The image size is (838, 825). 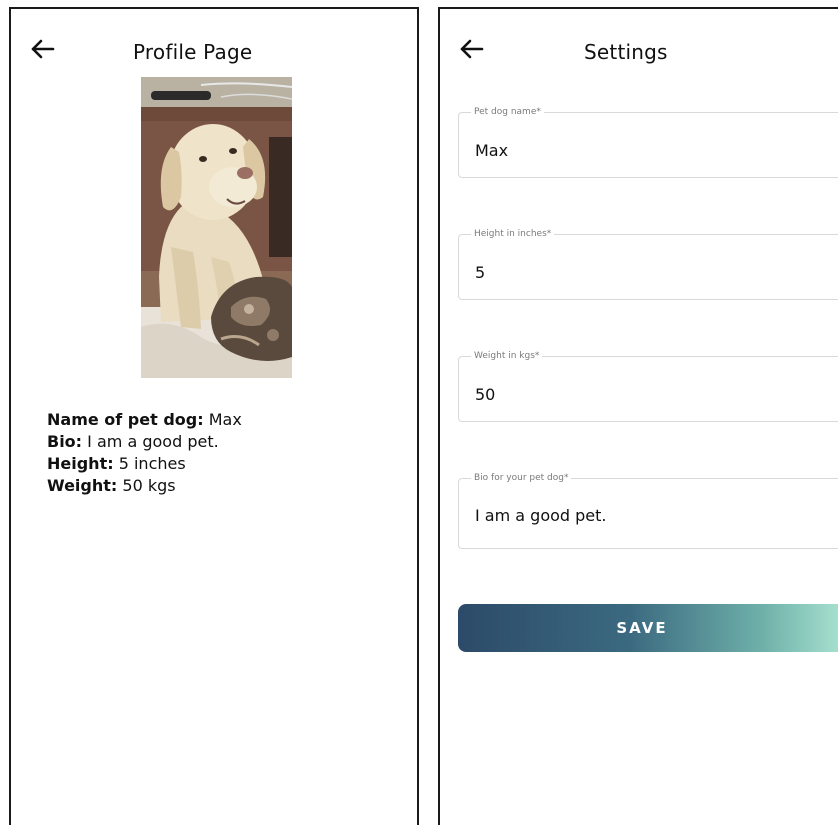 What do you see at coordinates (626, 52) in the screenshot?
I see `page-title: Settings` at bounding box center [626, 52].